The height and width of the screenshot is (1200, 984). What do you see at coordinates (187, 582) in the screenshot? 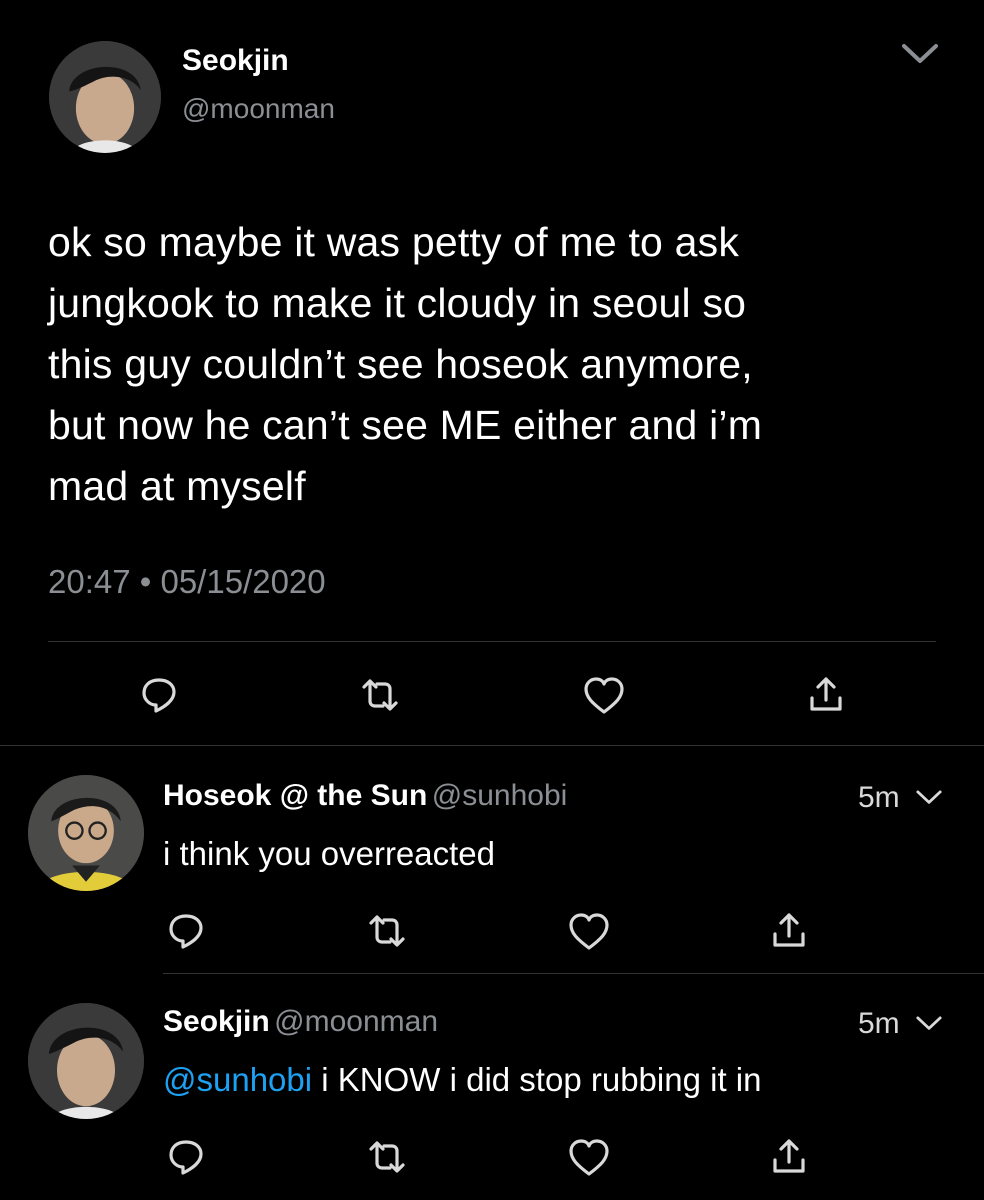
I see `timestamp: 20:47 • 05/15/2020` at bounding box center [187, 582].